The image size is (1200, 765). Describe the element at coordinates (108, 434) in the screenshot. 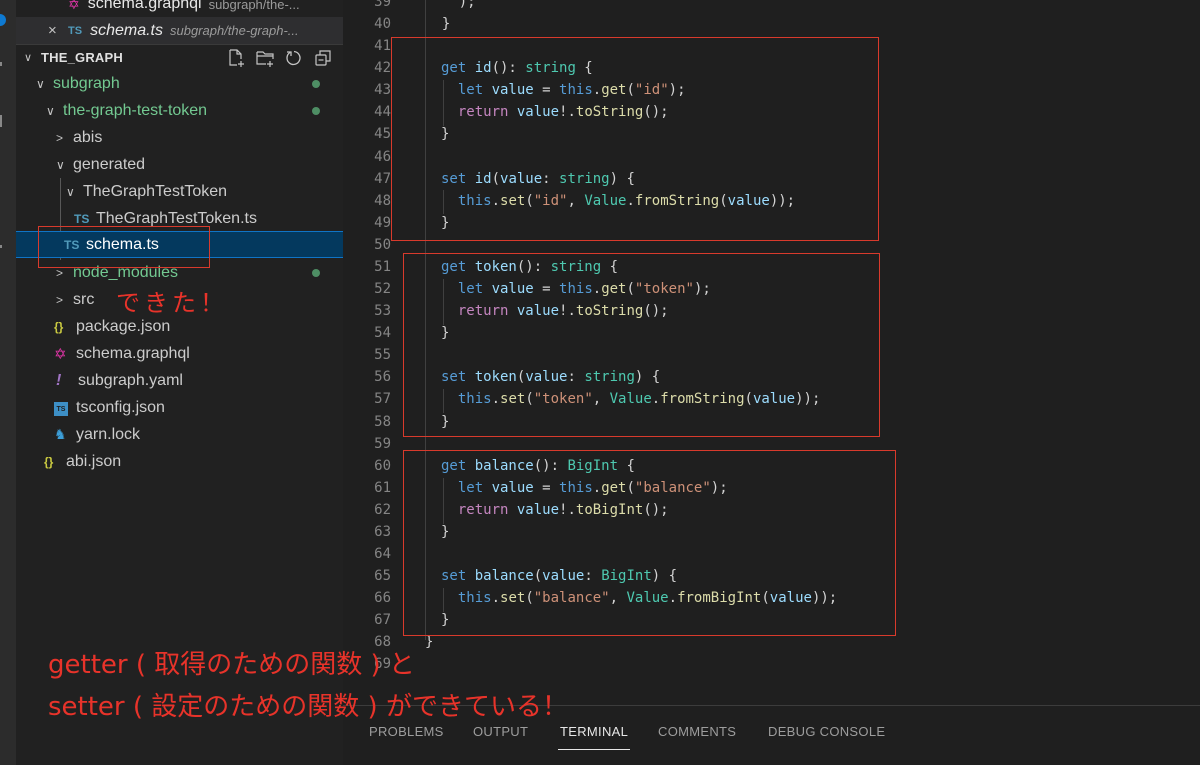

I see `tree-item-label: yarn.lock` at that location.